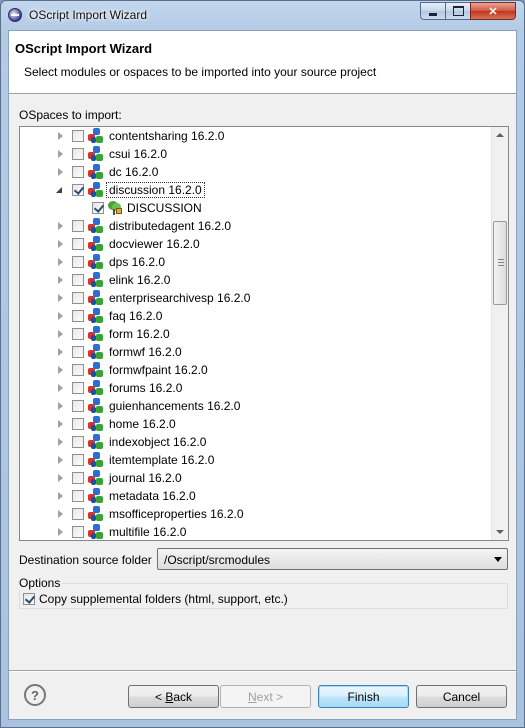 The height and width of the screenshot is (728, 525). I want to click on tree-row: enterprisearchivesp 16.2.0, so click(256, 298).